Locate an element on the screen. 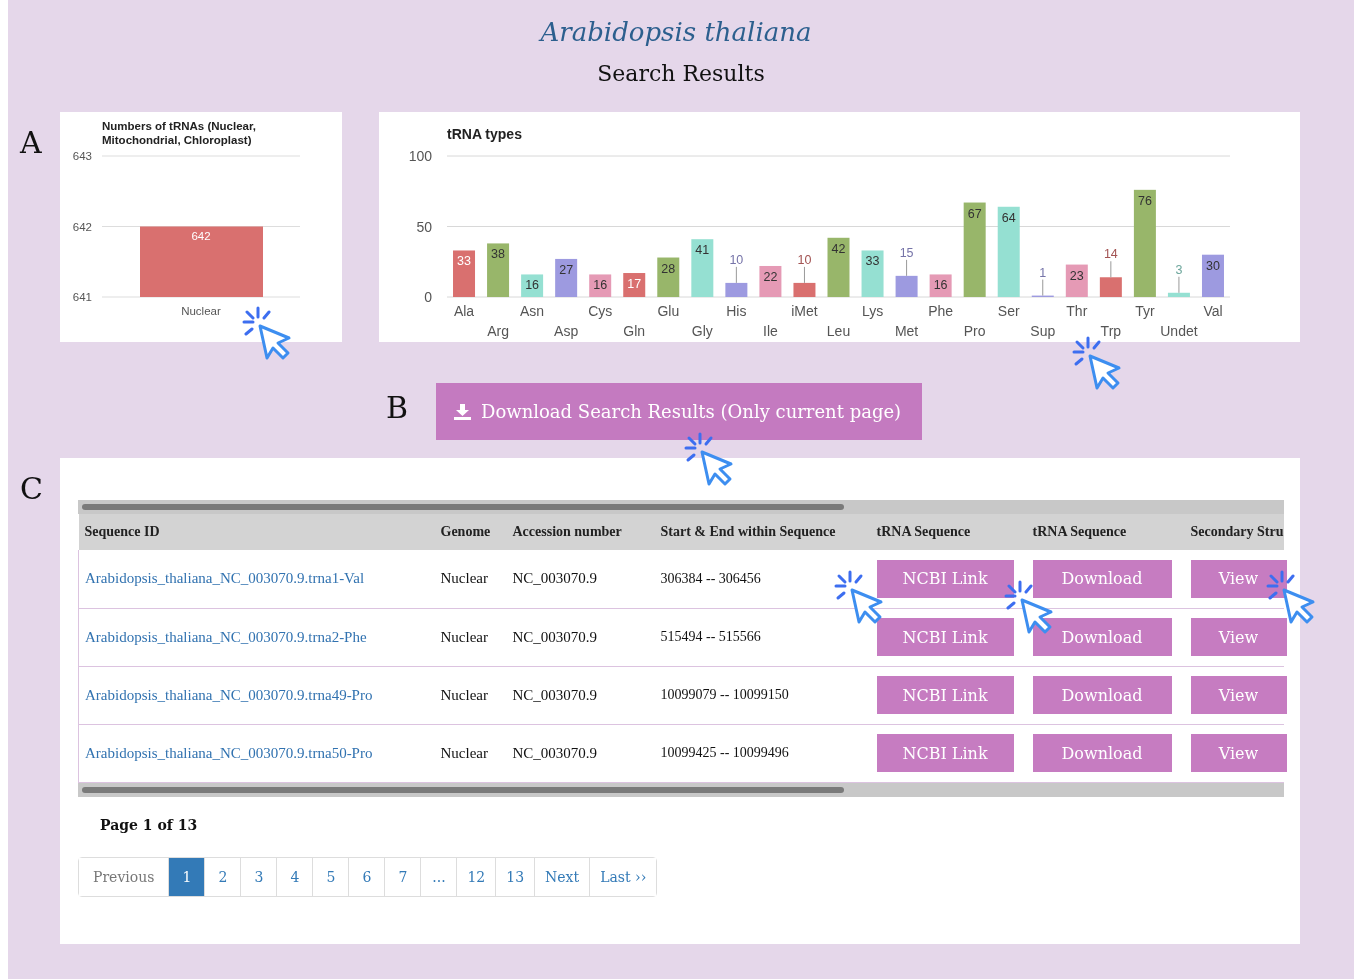 The image size is (1354, 979). species-title: Arabidopsis thaliana is located at coordinates (675, 32).